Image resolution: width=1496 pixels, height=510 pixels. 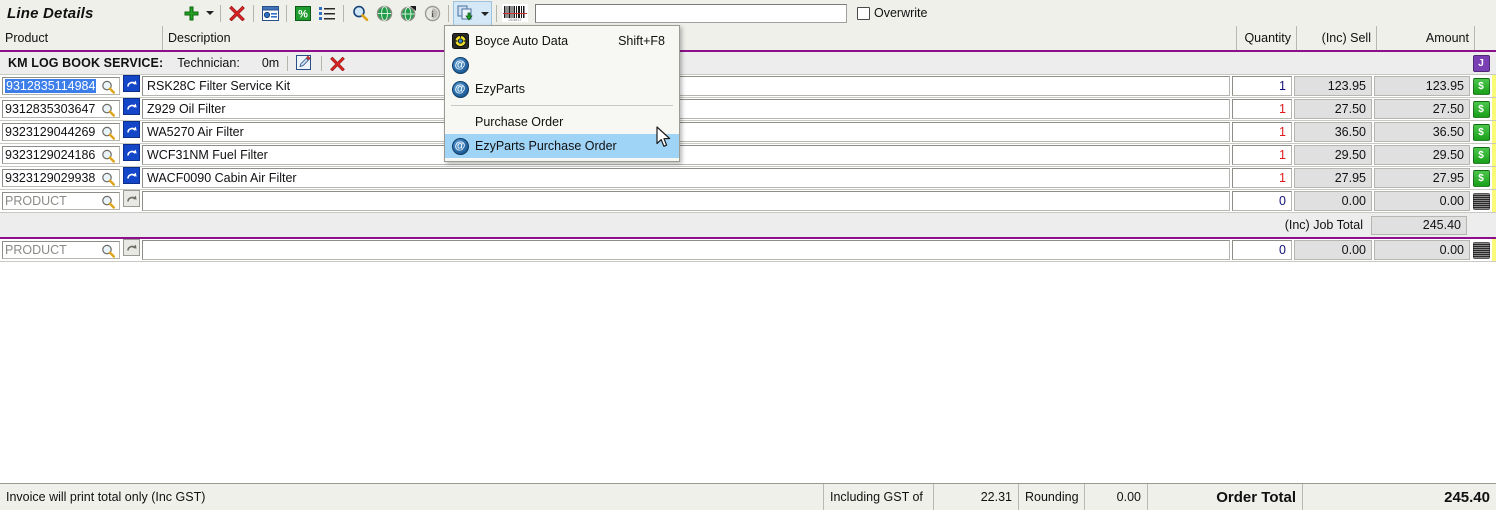 I want to click on product-input: 9312835114984, so click(x=61, y=86).